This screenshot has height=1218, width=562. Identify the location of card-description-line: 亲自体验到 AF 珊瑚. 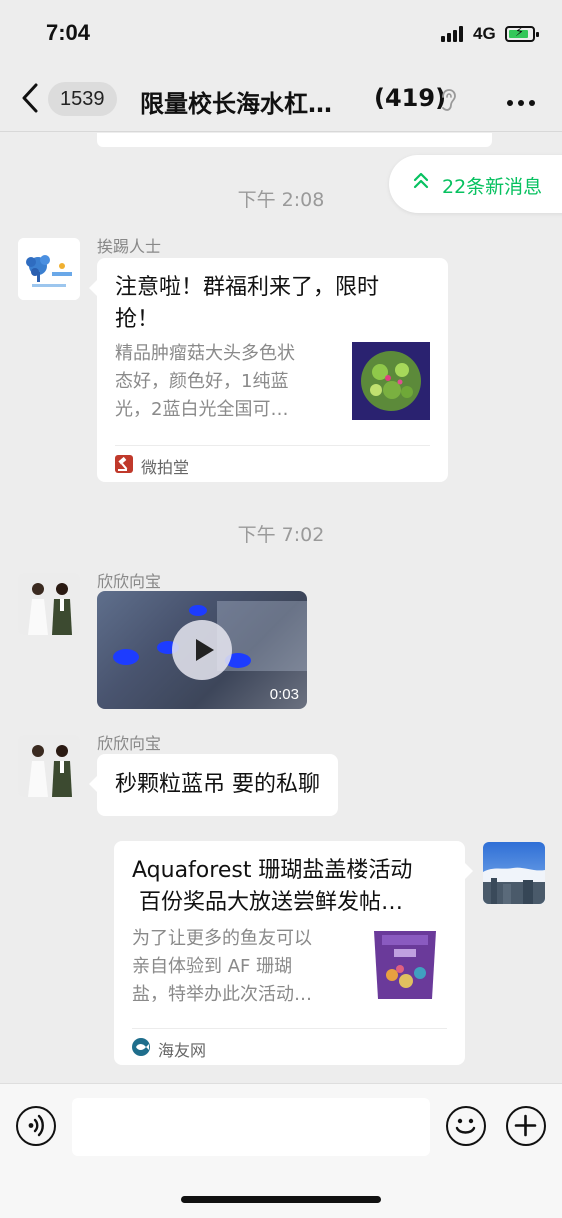
(212, 966).